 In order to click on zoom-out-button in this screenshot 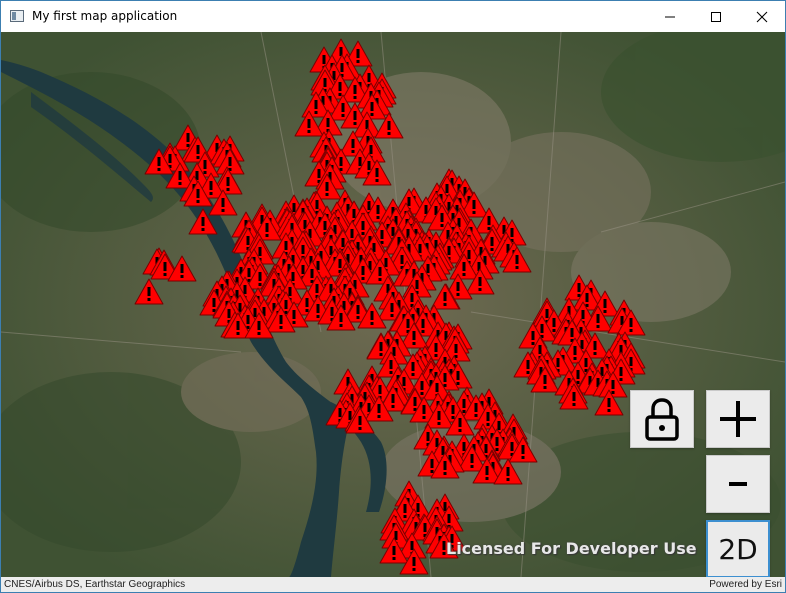, I will do `click(738, 484)`.